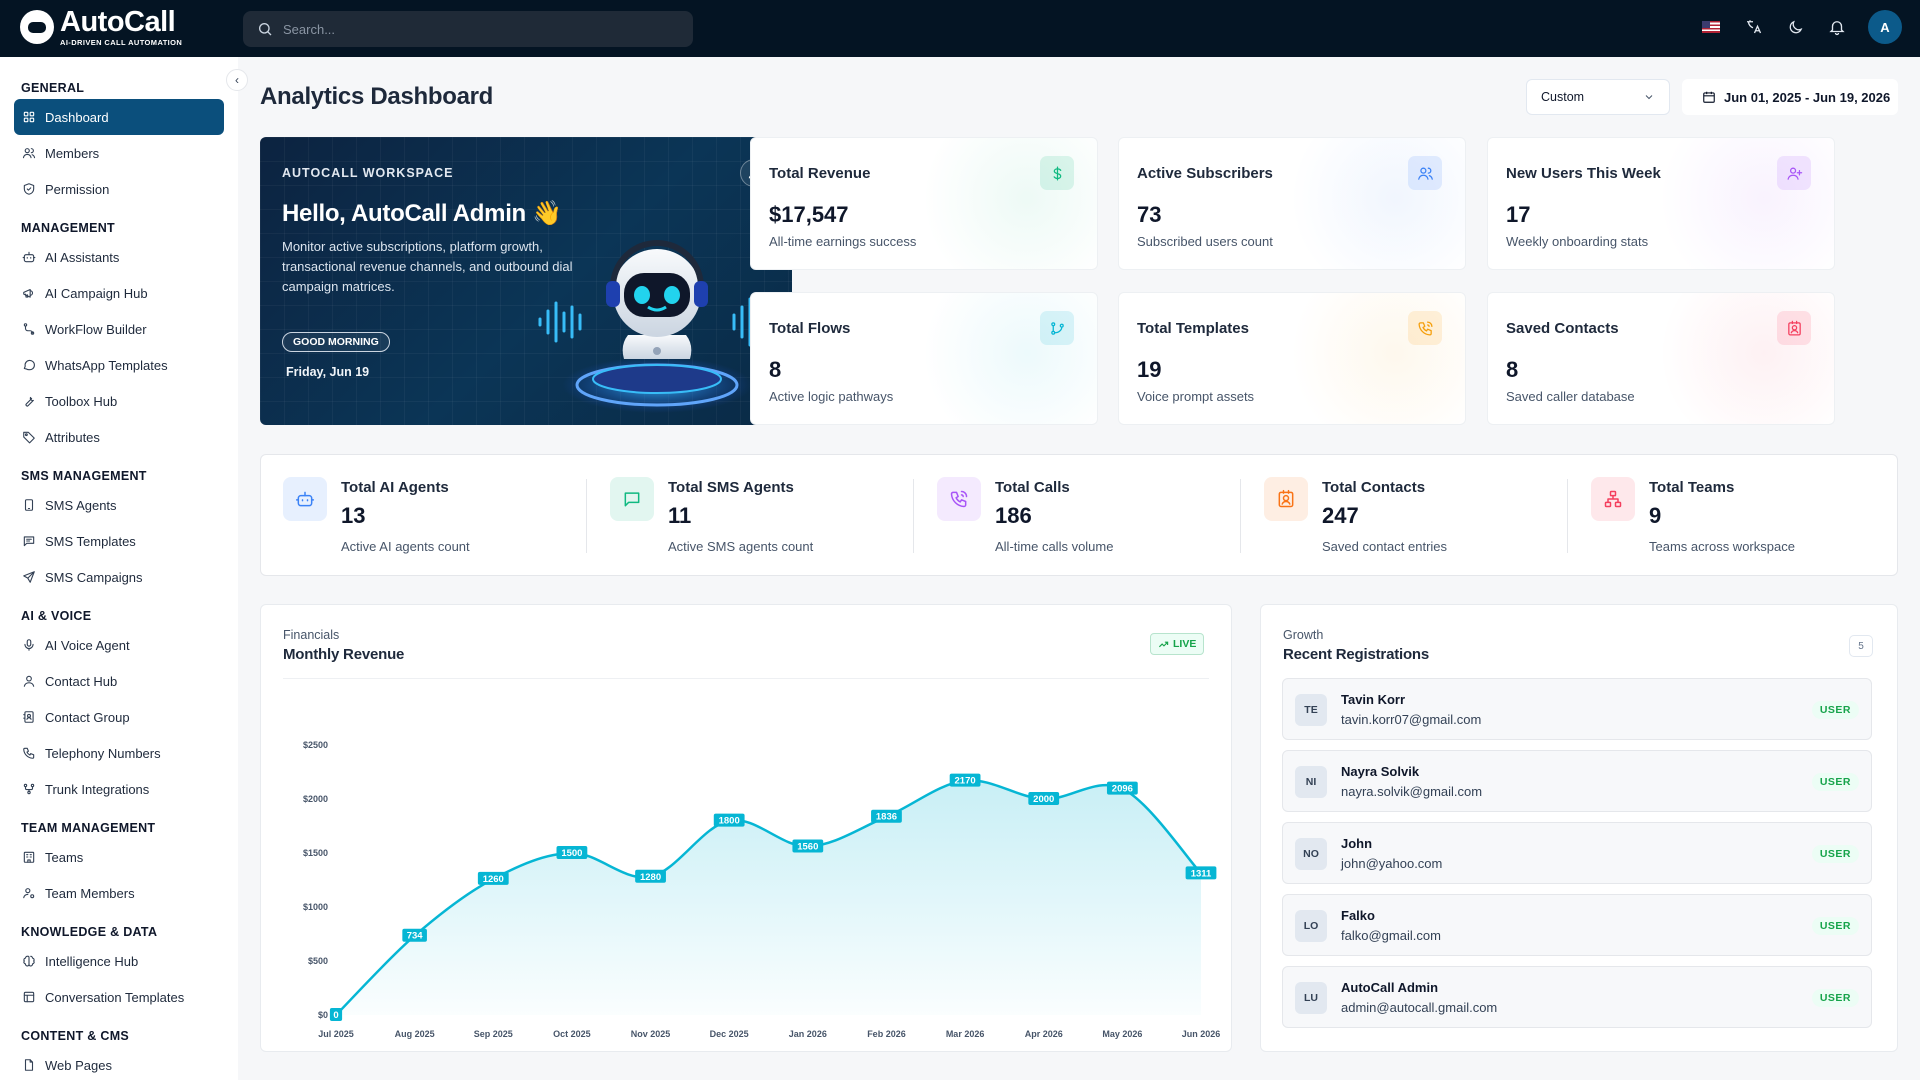 The height and width of the screenshot is (1080, 1920). What do you see at coordinates (1598, 97) in the screenshot?
I see `range-select: Custom` at bounding box center [1598, 97].